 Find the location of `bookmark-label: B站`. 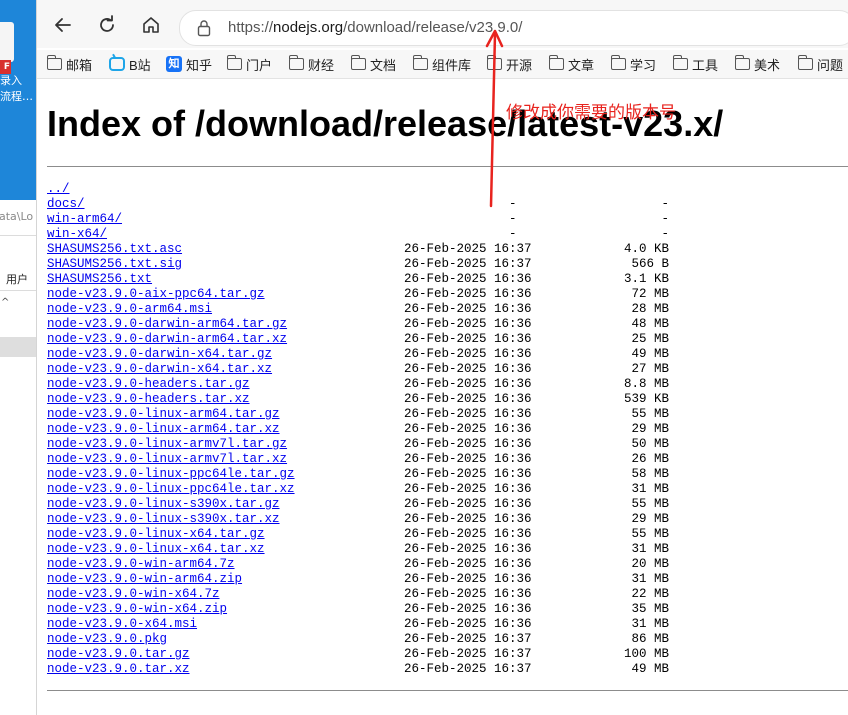

bookmark-label: B站 is located at coordinates (140, 65).